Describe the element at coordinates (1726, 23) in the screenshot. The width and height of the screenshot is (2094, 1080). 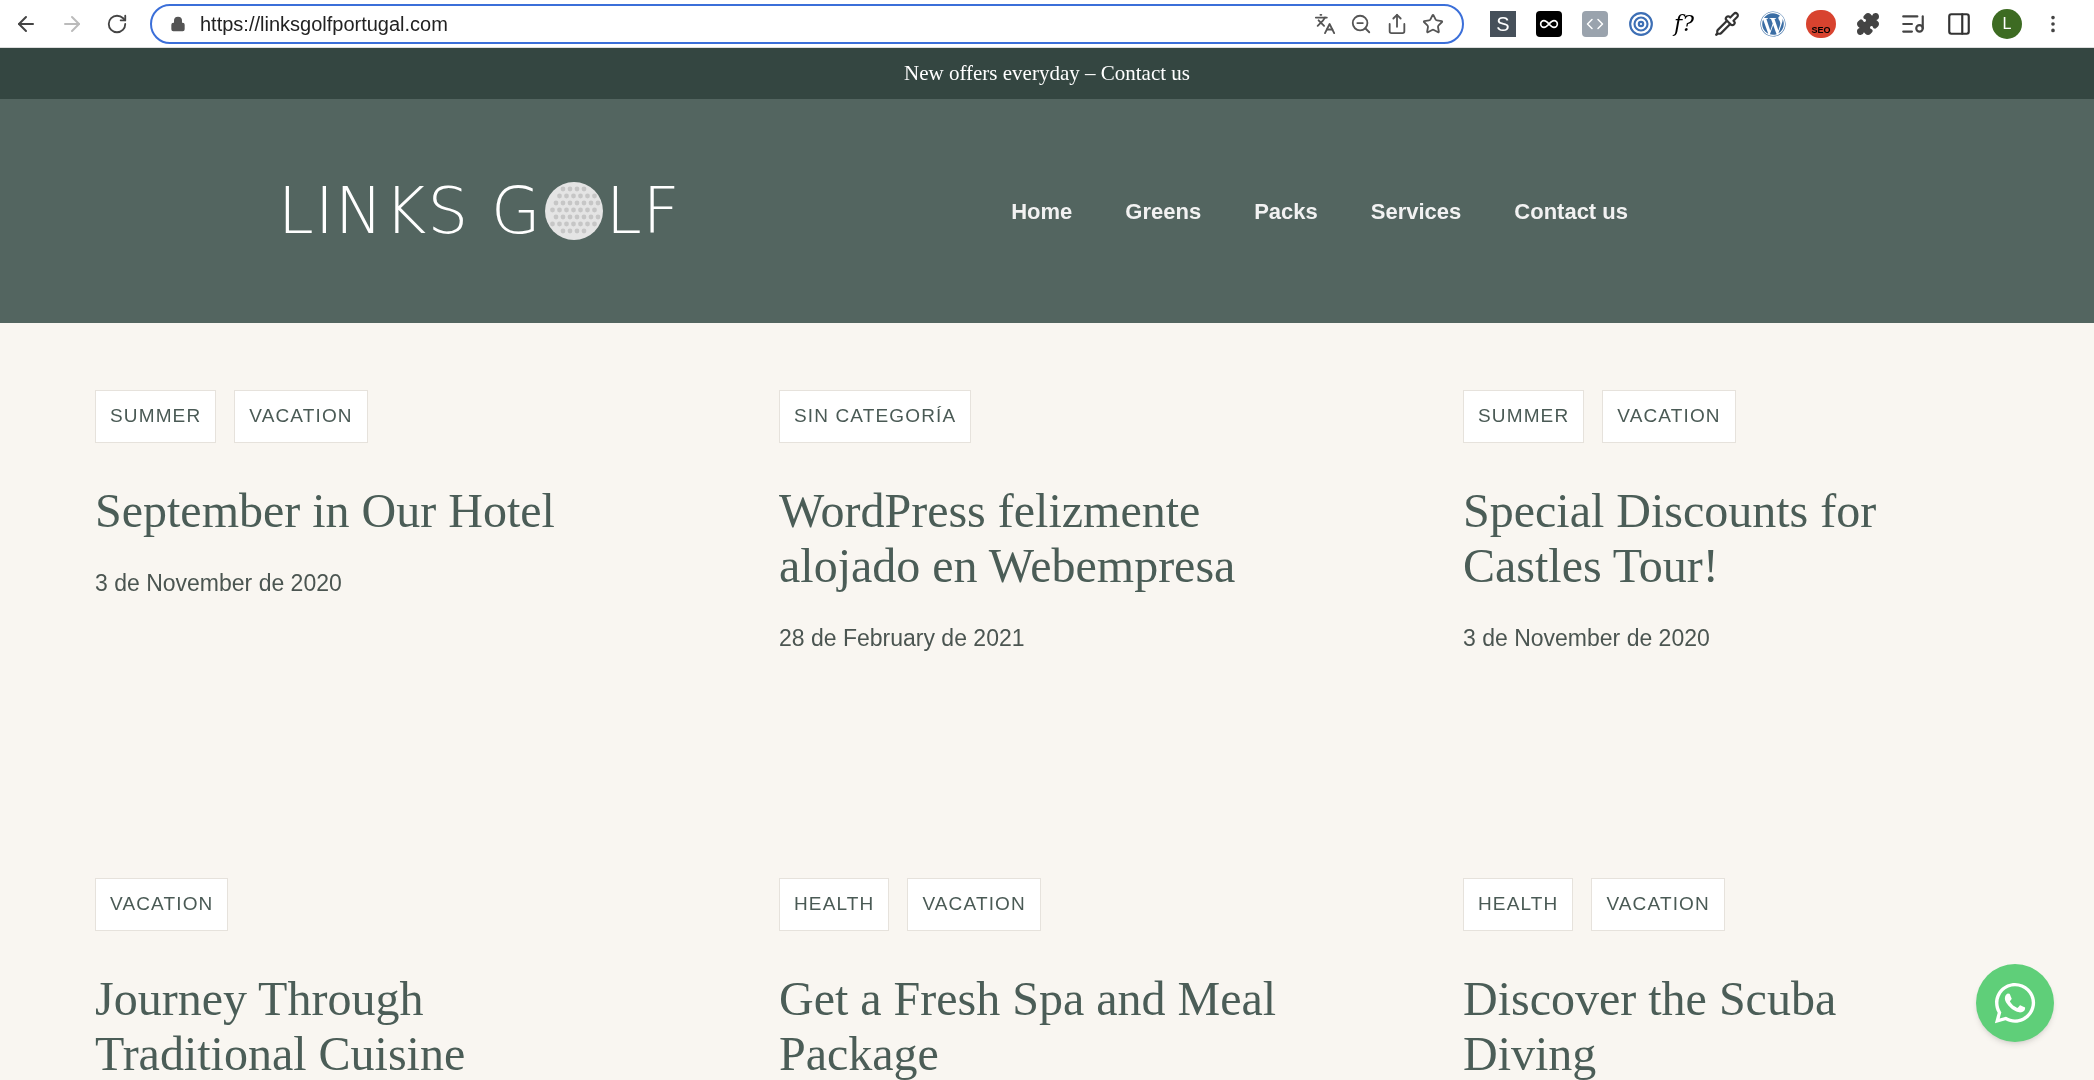
I see `eyedropper-icon` at that location.